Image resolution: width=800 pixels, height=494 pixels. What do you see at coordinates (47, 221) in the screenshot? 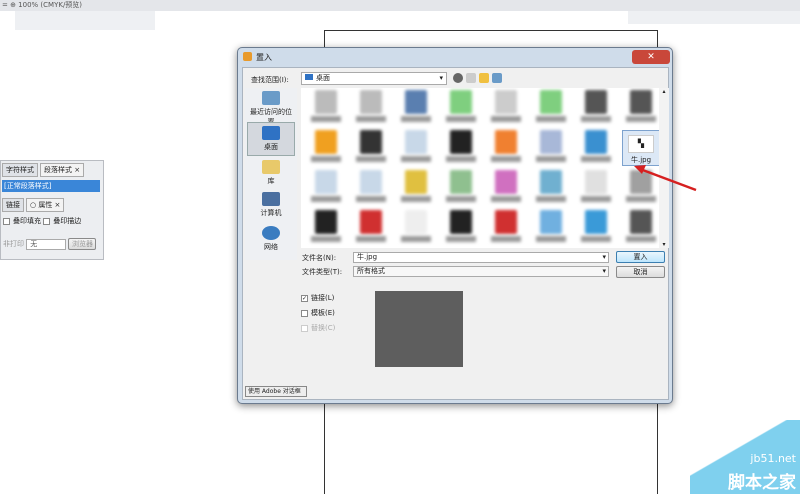
I see `overprint-stroke-checkbox` at bounding box center [47, 221].